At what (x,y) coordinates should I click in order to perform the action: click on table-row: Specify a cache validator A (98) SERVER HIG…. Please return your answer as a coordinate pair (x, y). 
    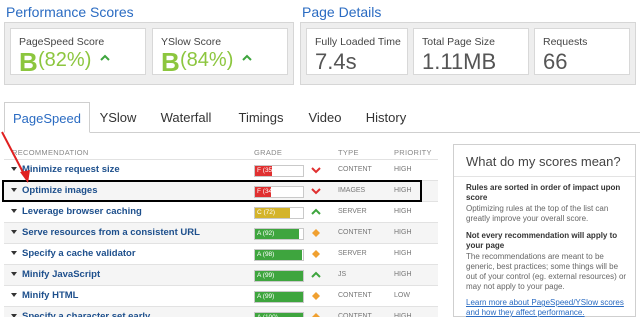
    Looking at the image, I should click on (221, 253).